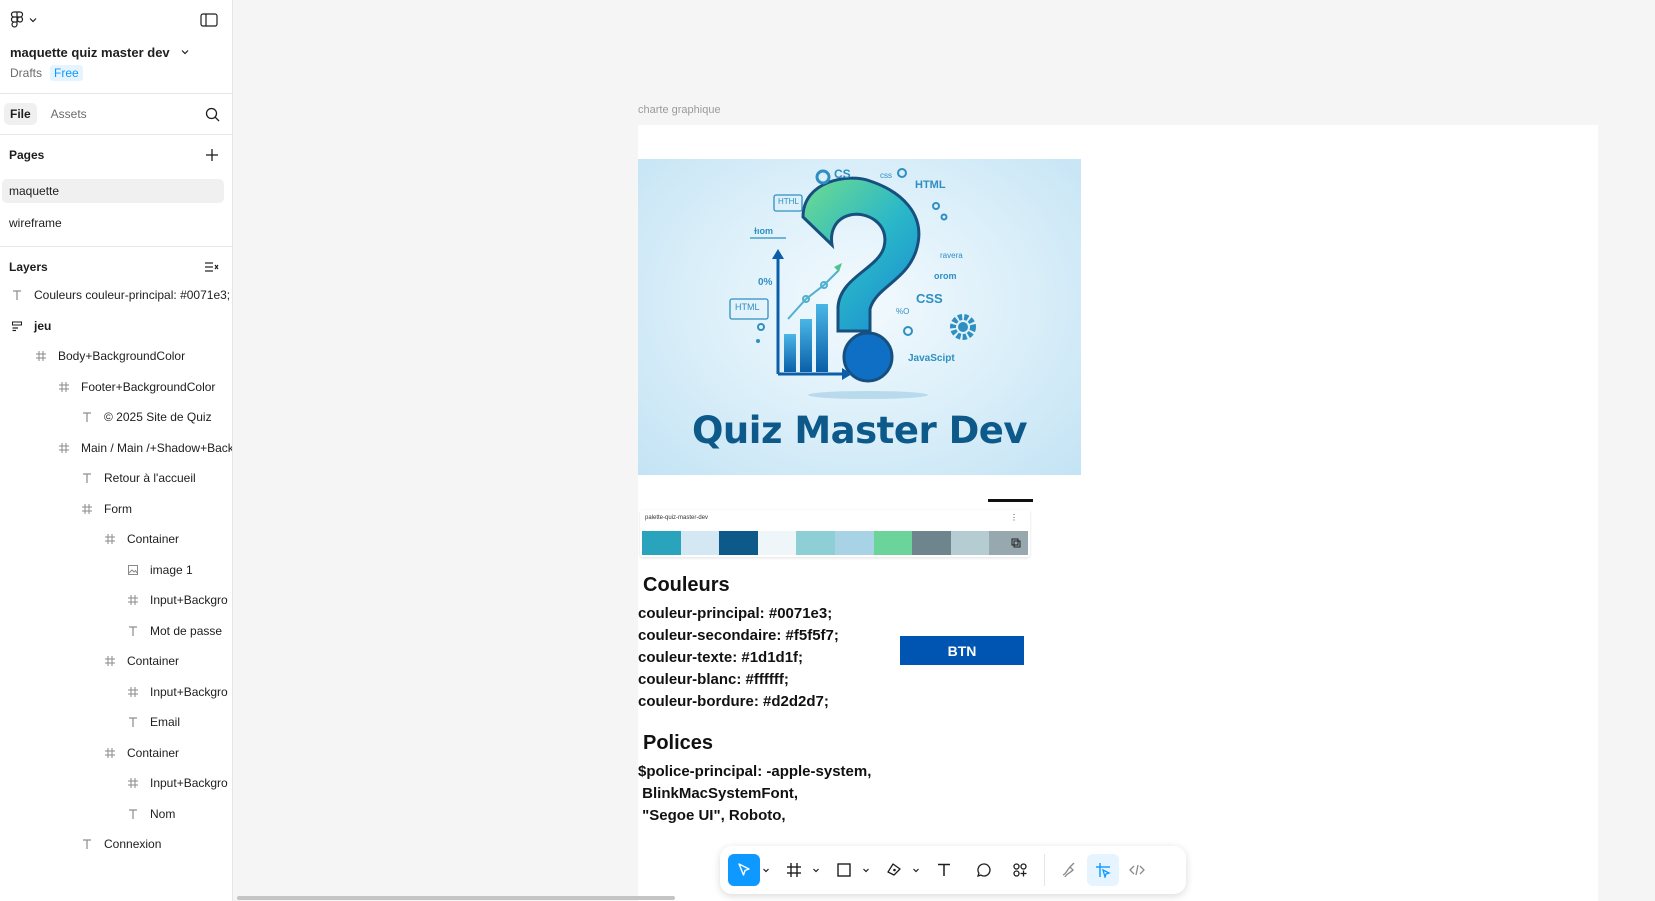  What do you see at coordinates (763, 231) in the screenshot?
I see `tag-dom: ɫıom` at bounding box center [763, 231].